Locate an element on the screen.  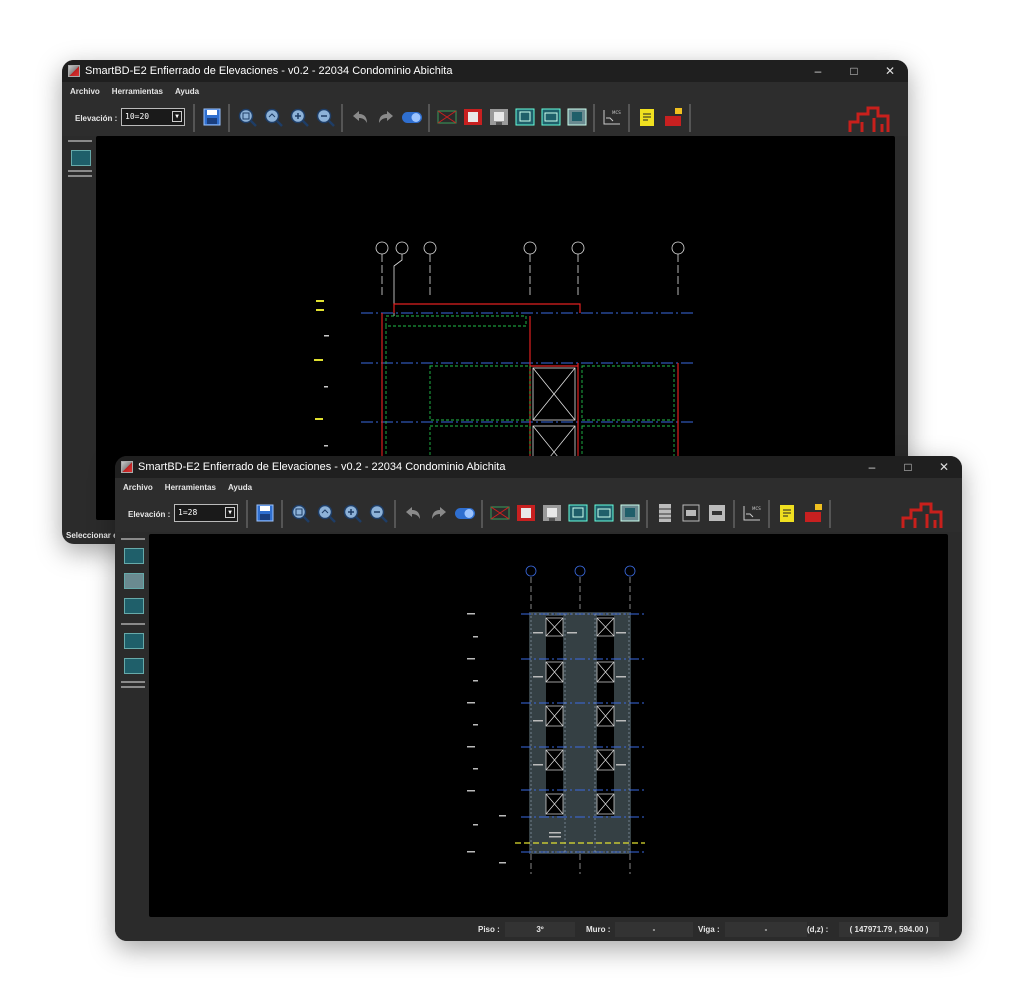
beam2-icon is located at coordinates (717, 513).